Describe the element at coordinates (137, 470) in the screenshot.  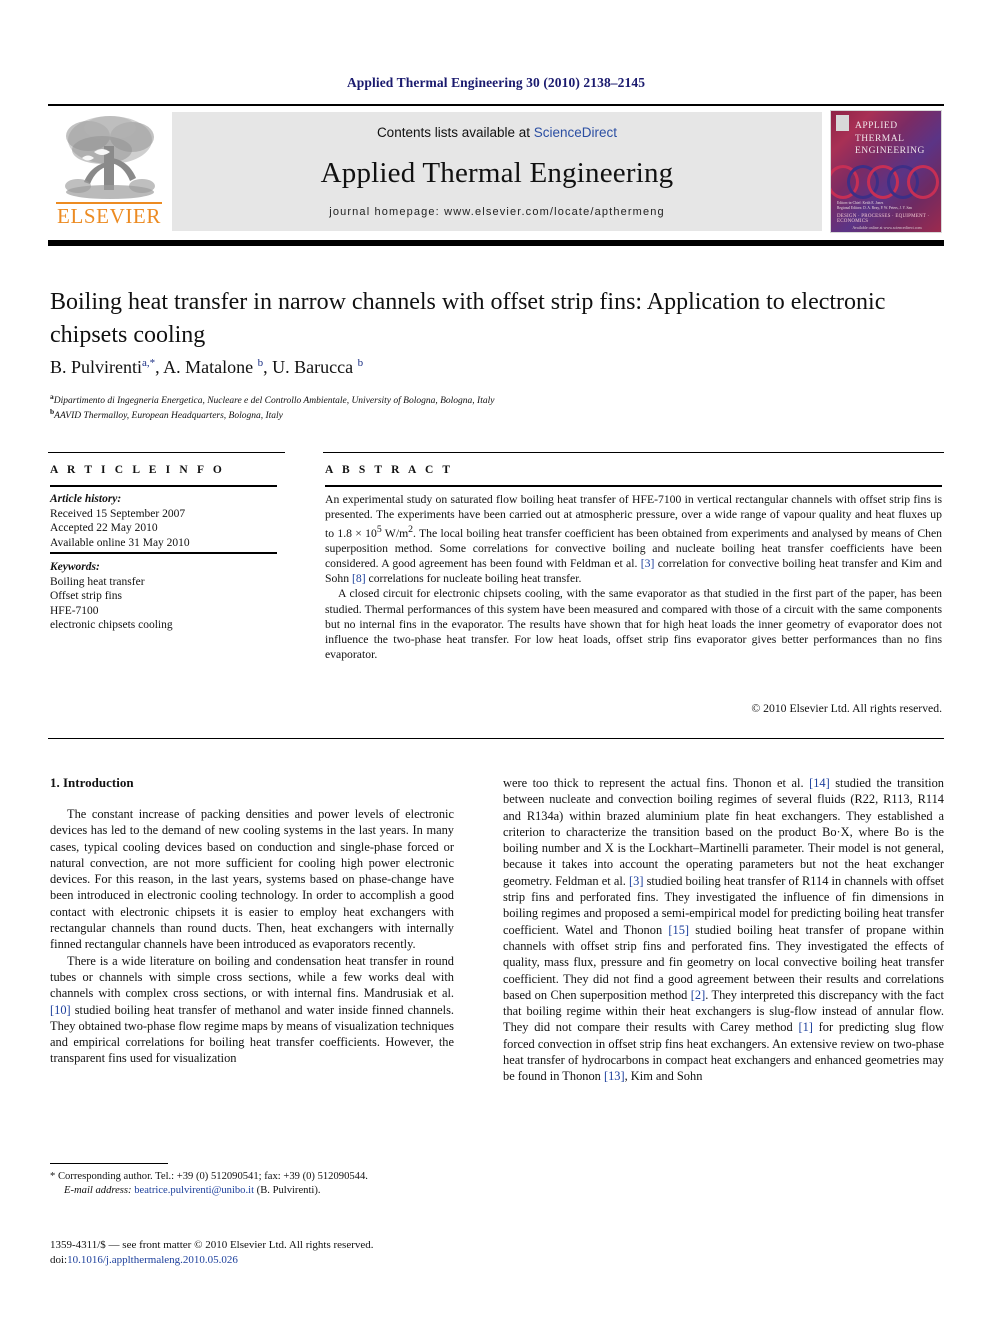
I see `article-info-heading: A R T I C L E I N F O` at that location.